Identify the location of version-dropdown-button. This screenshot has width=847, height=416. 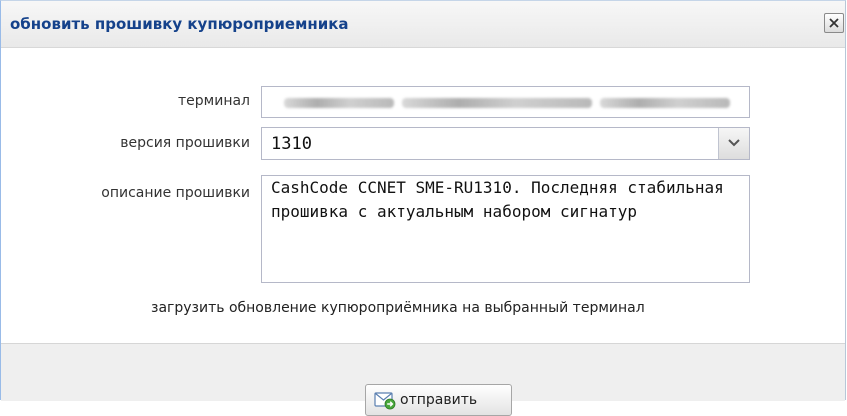
(733, 143).